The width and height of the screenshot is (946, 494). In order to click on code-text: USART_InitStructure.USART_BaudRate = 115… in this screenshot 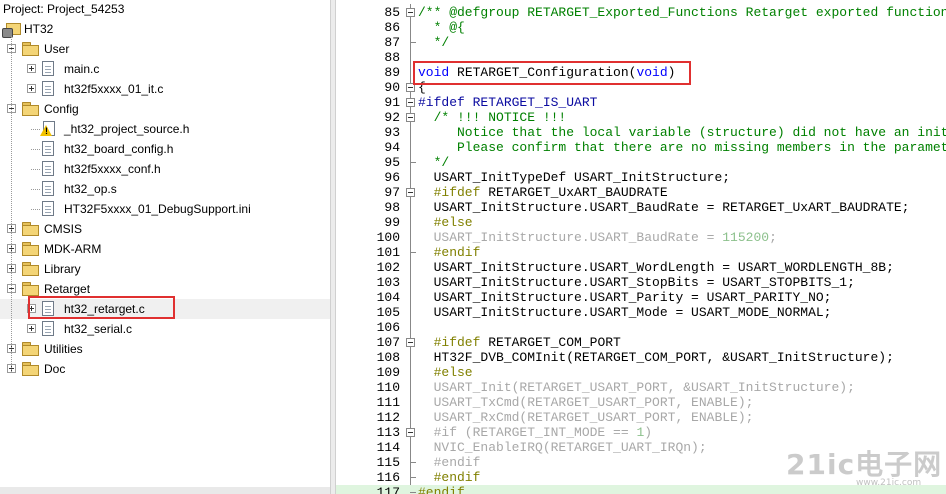, I will do `click(597, 237)`.